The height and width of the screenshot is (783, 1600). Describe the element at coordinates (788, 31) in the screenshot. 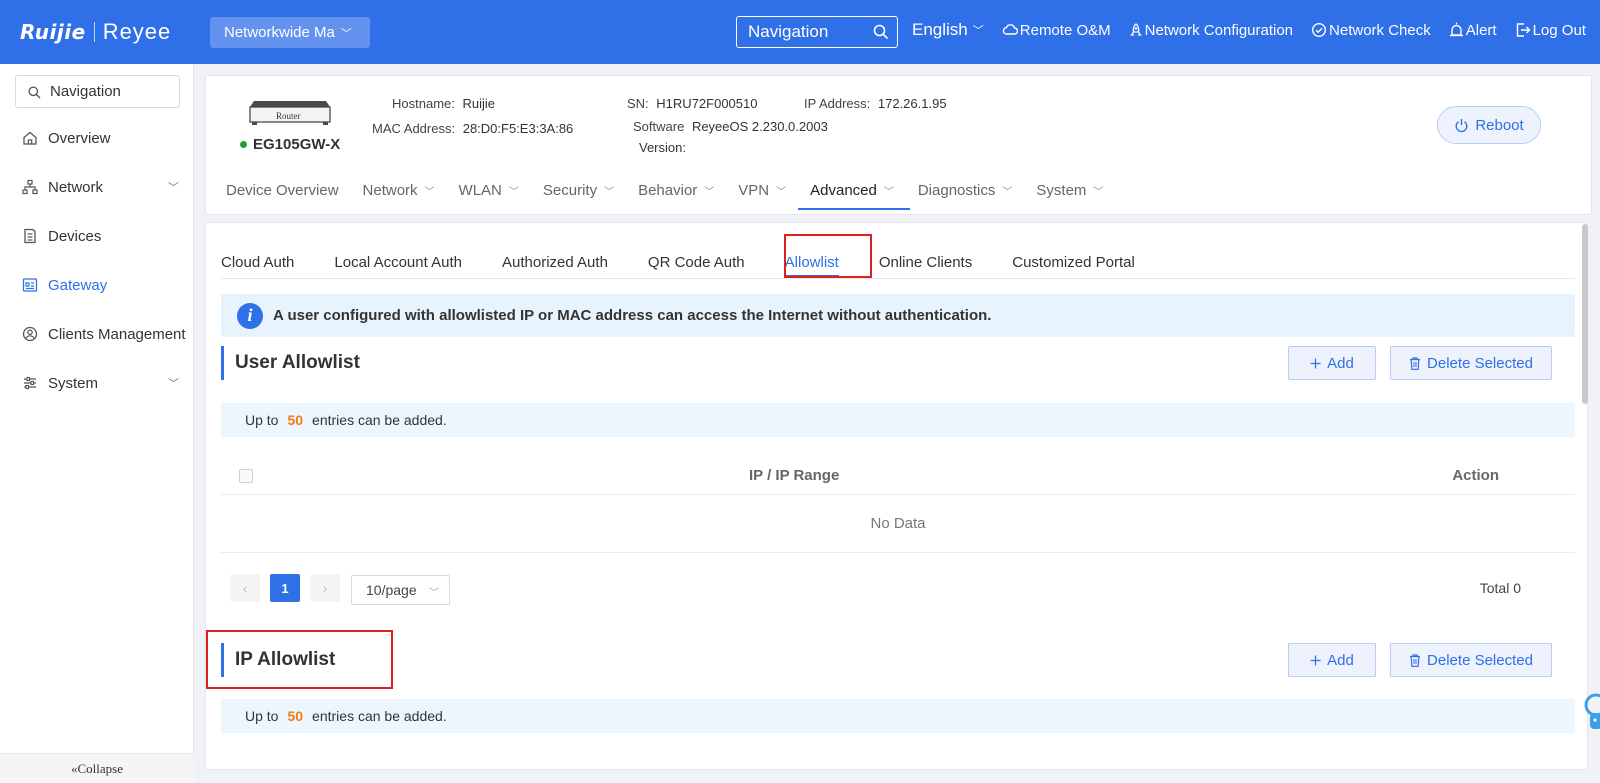

I see `top-navigation-search-text: Navigation` at that location.